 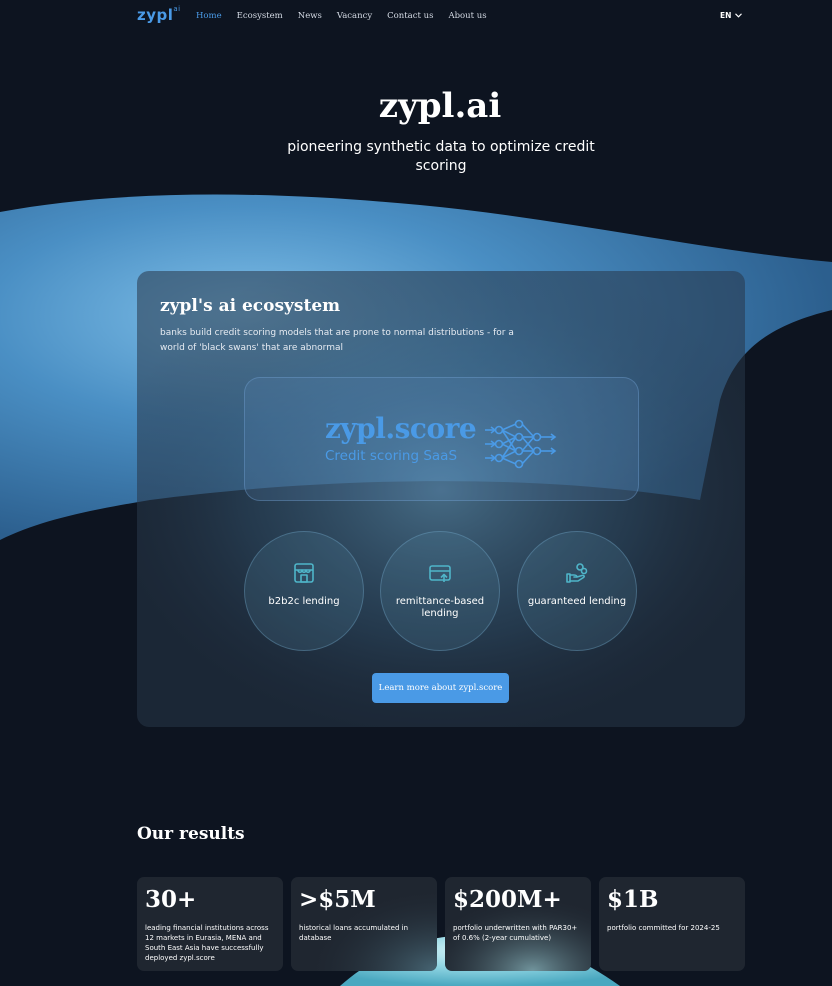 I want to click on segment-guaranteed: guaranteed lending, so click(x=577, y=591).